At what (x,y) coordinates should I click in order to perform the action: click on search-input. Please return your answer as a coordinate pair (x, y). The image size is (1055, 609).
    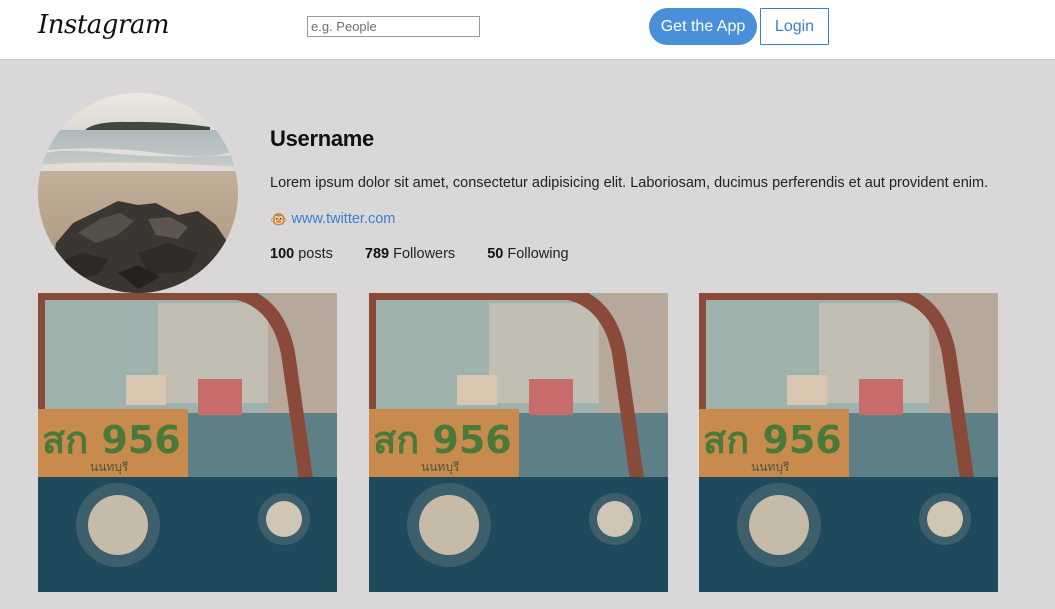
    Looking at the image, I should click on (393, 26).